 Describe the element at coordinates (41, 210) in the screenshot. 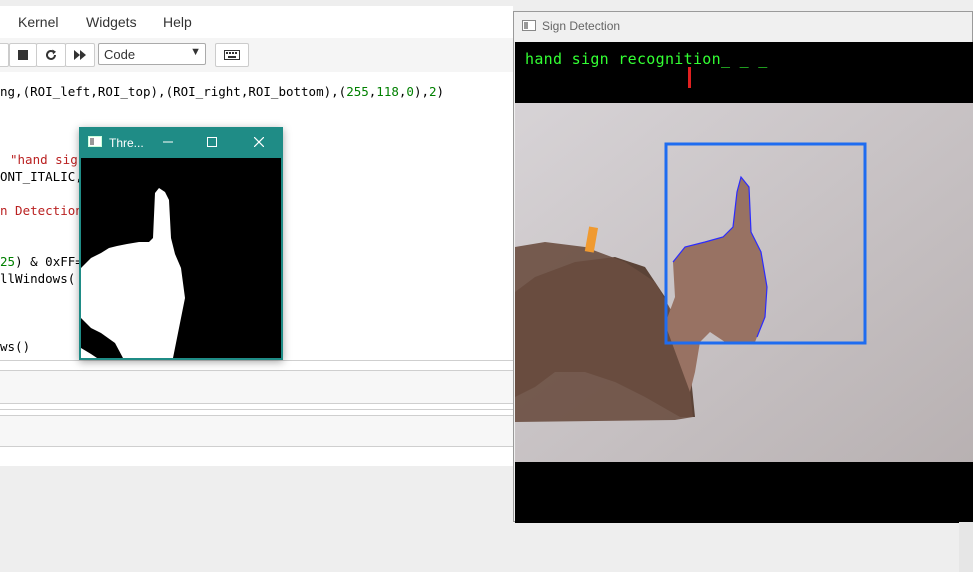

I see `code-line: n Detection` at that location.